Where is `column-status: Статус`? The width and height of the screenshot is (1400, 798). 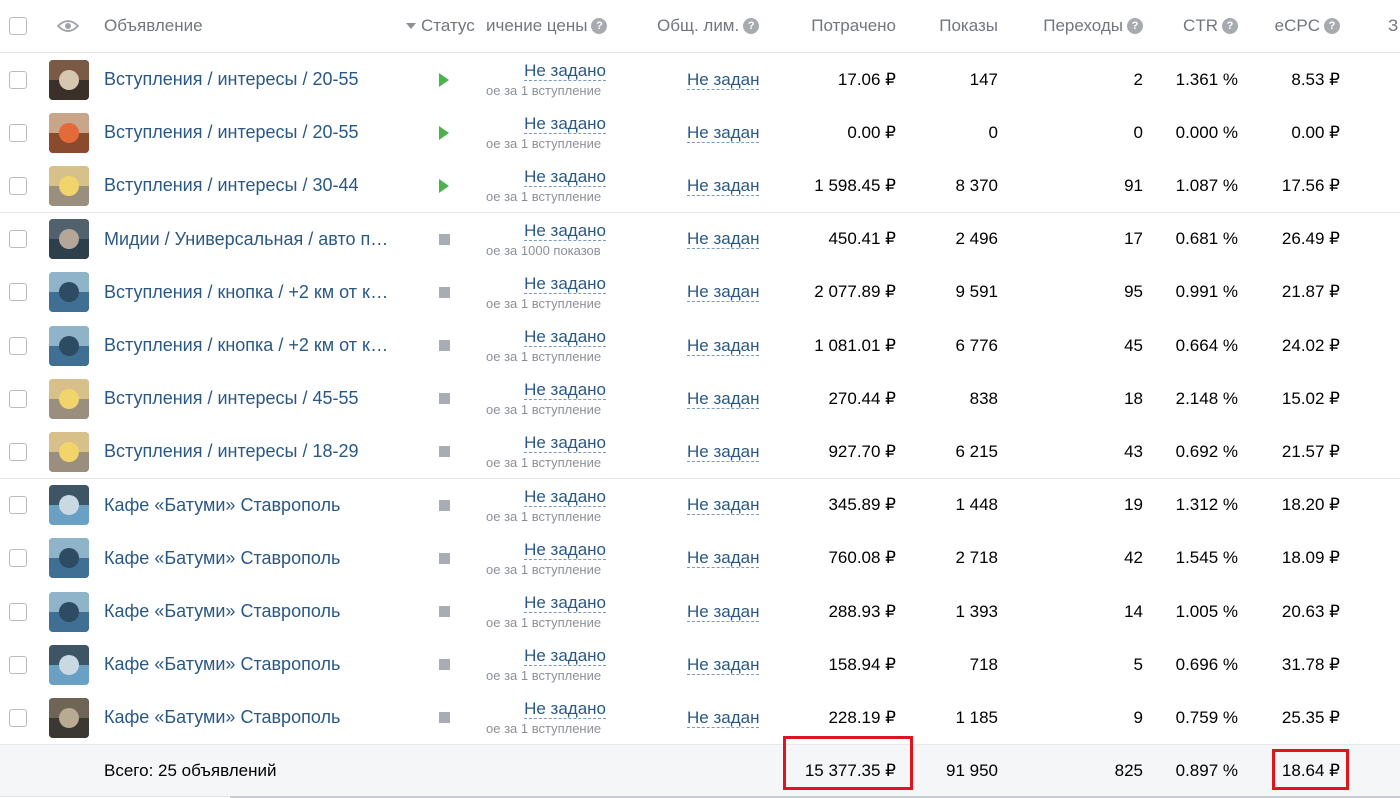
column-status: Статус is located at coordinates (446, 26).